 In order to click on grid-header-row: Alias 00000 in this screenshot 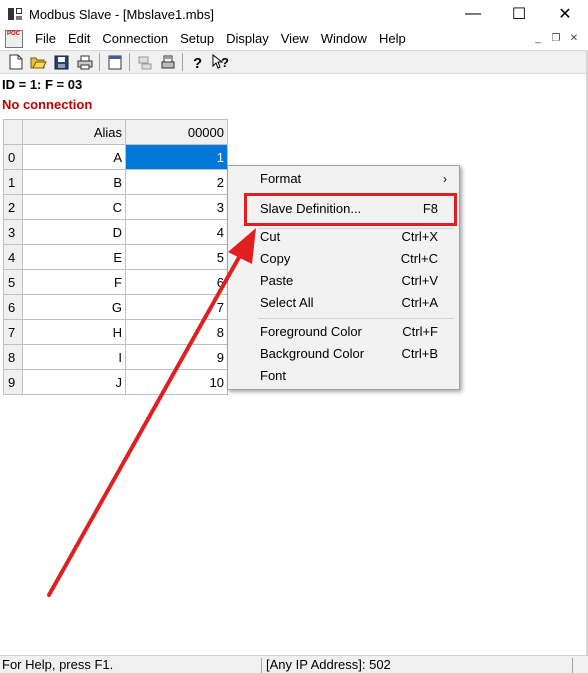, I will do `click(115, 132)`.